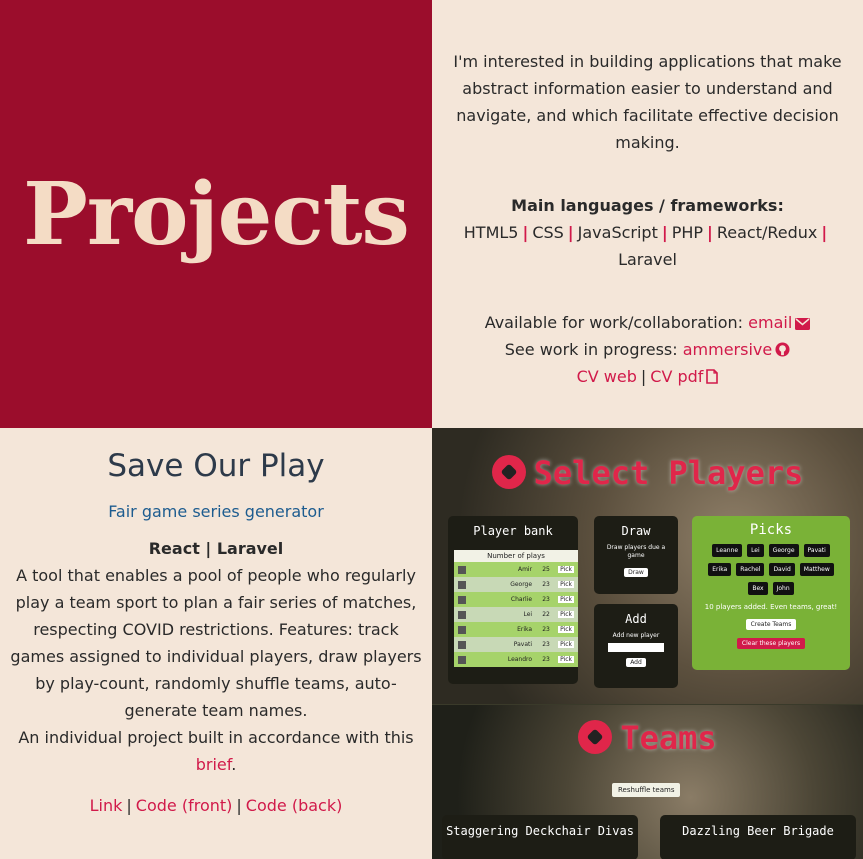  What do you see at coordinates (216, 466) in the screenshot?
I see `project-title: Save Our Play` at bounding box center [216, 466].